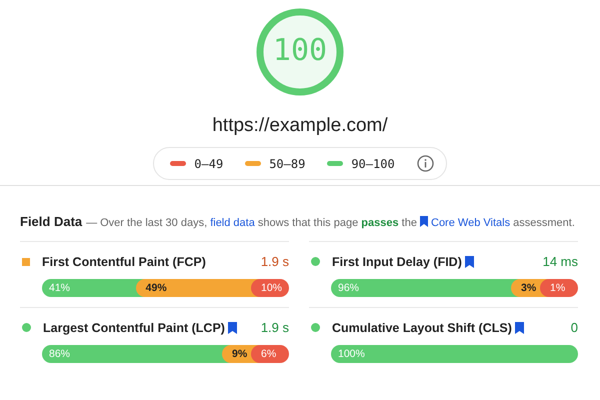  Describe the element at coordinates (134, 327) in the screenshot. I see `metric-name: Largest Contentful Paint (LCP)` at that location.